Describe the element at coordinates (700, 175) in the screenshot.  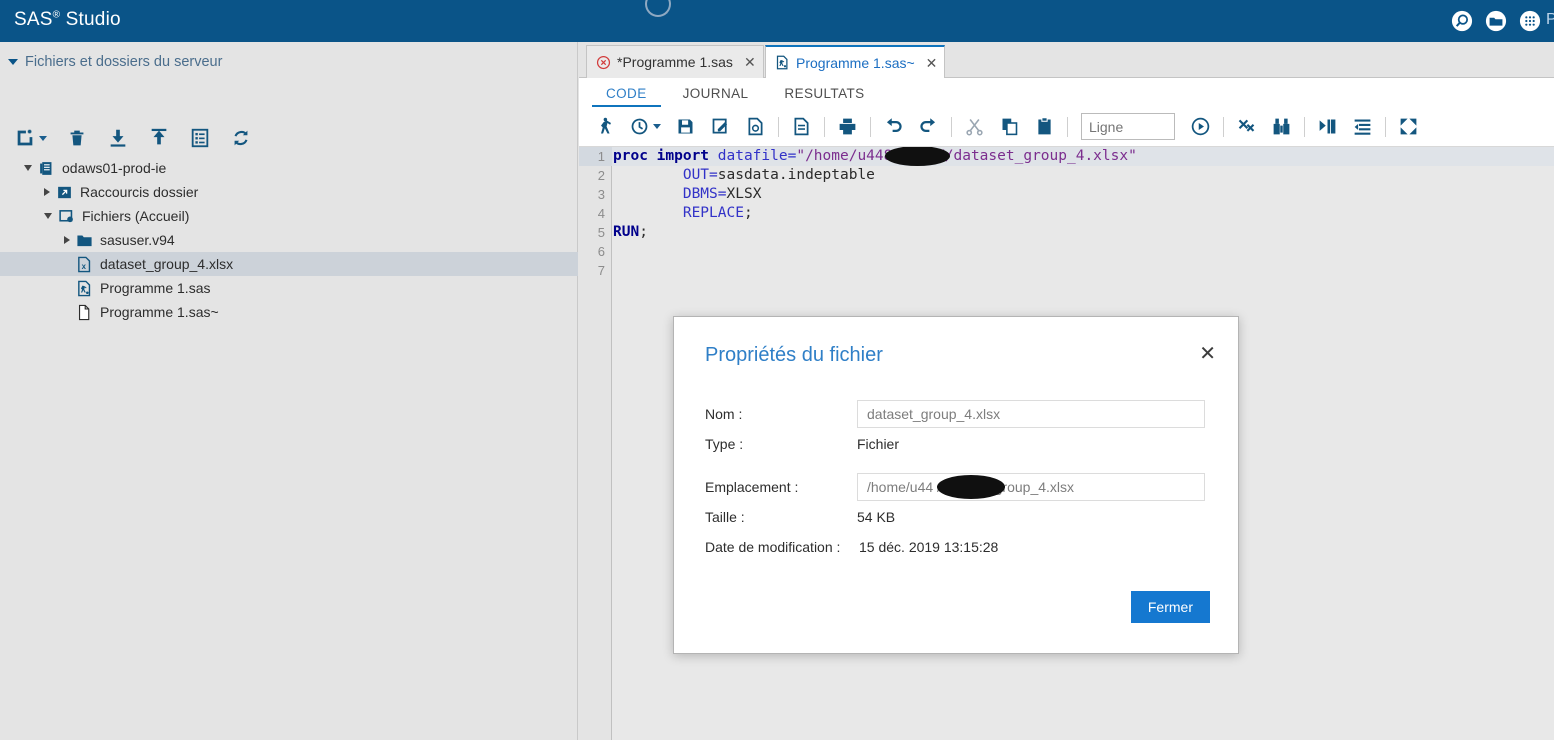
I see `code-token: OUT=` at that location.